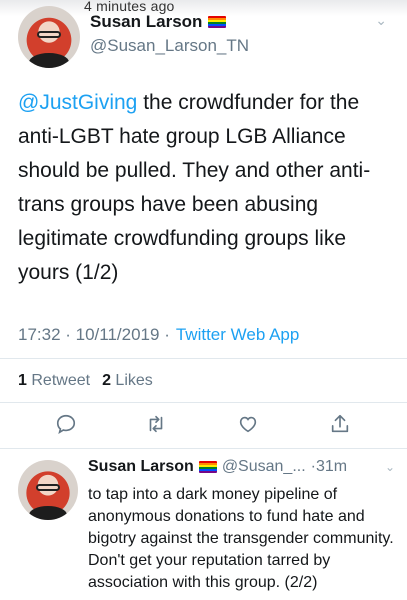 The image size is (407, 600). Describe the element at coordinates (156, 424) in the screenshot. I see `retweet-icon` at that location.